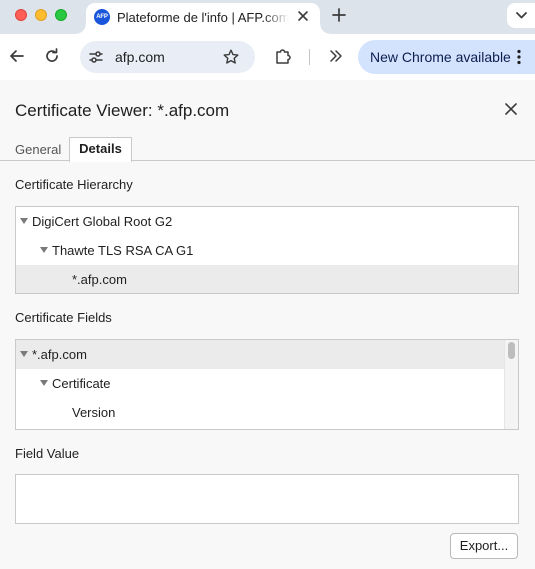 Image resolution: width=535 pixels, height=569 pixels. Describe the element at coordinates (74, 184) in the screenshot. I see `hierarchy-label: Certificate Hierarchy` at that location.